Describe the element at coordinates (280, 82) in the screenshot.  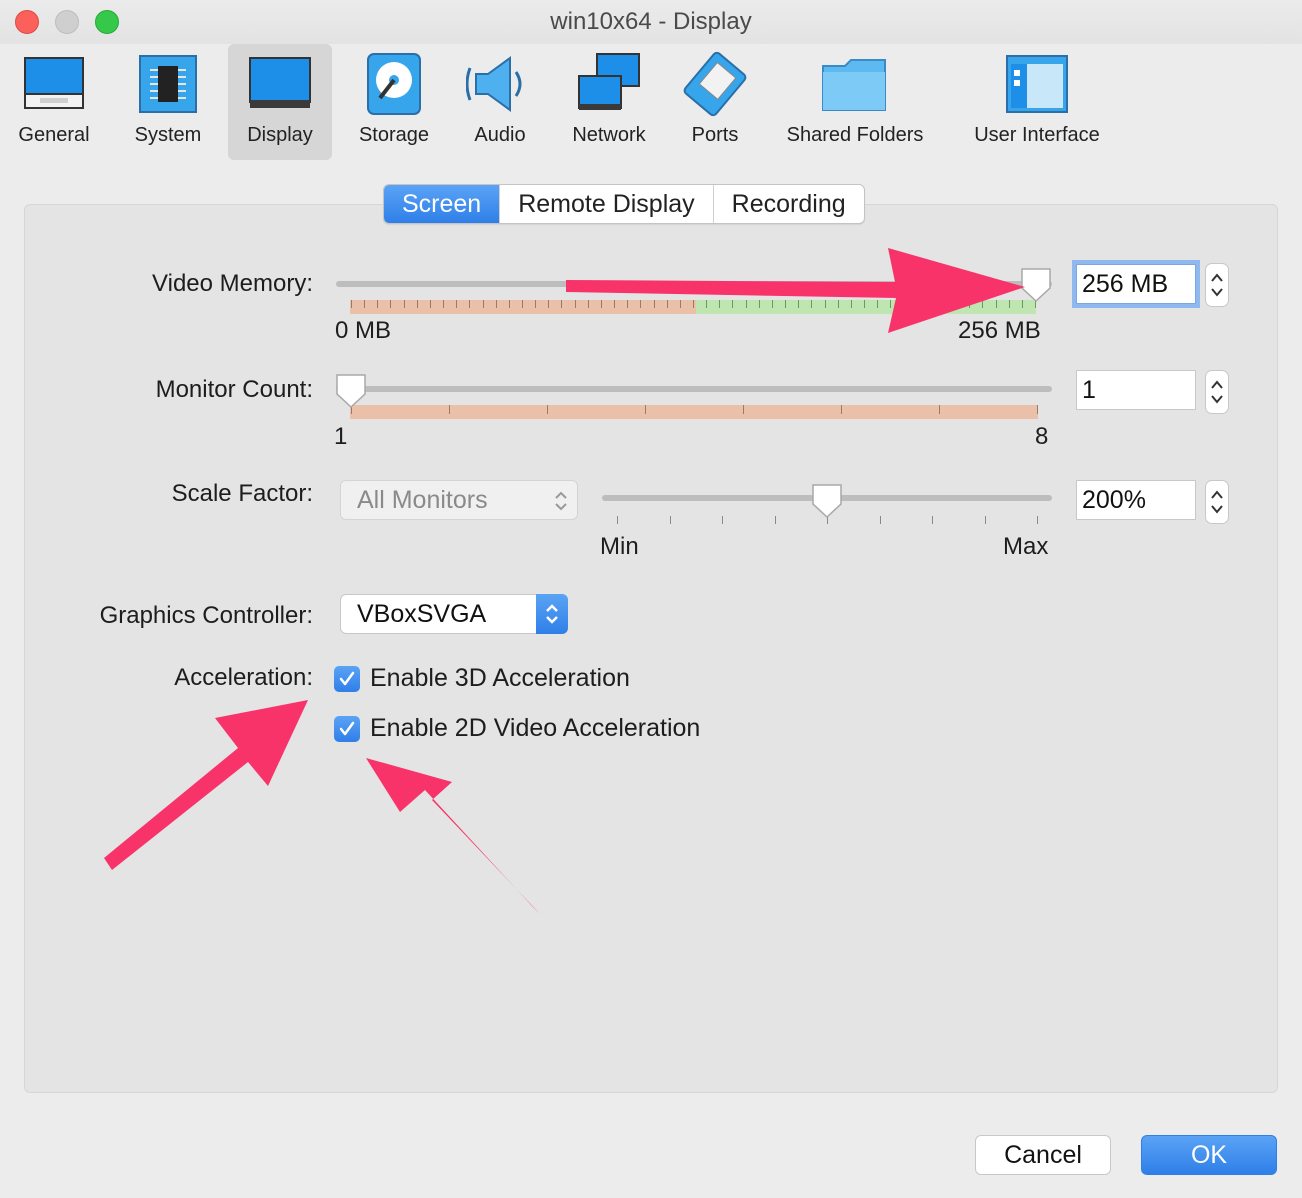
I see `display-icon` at that location.